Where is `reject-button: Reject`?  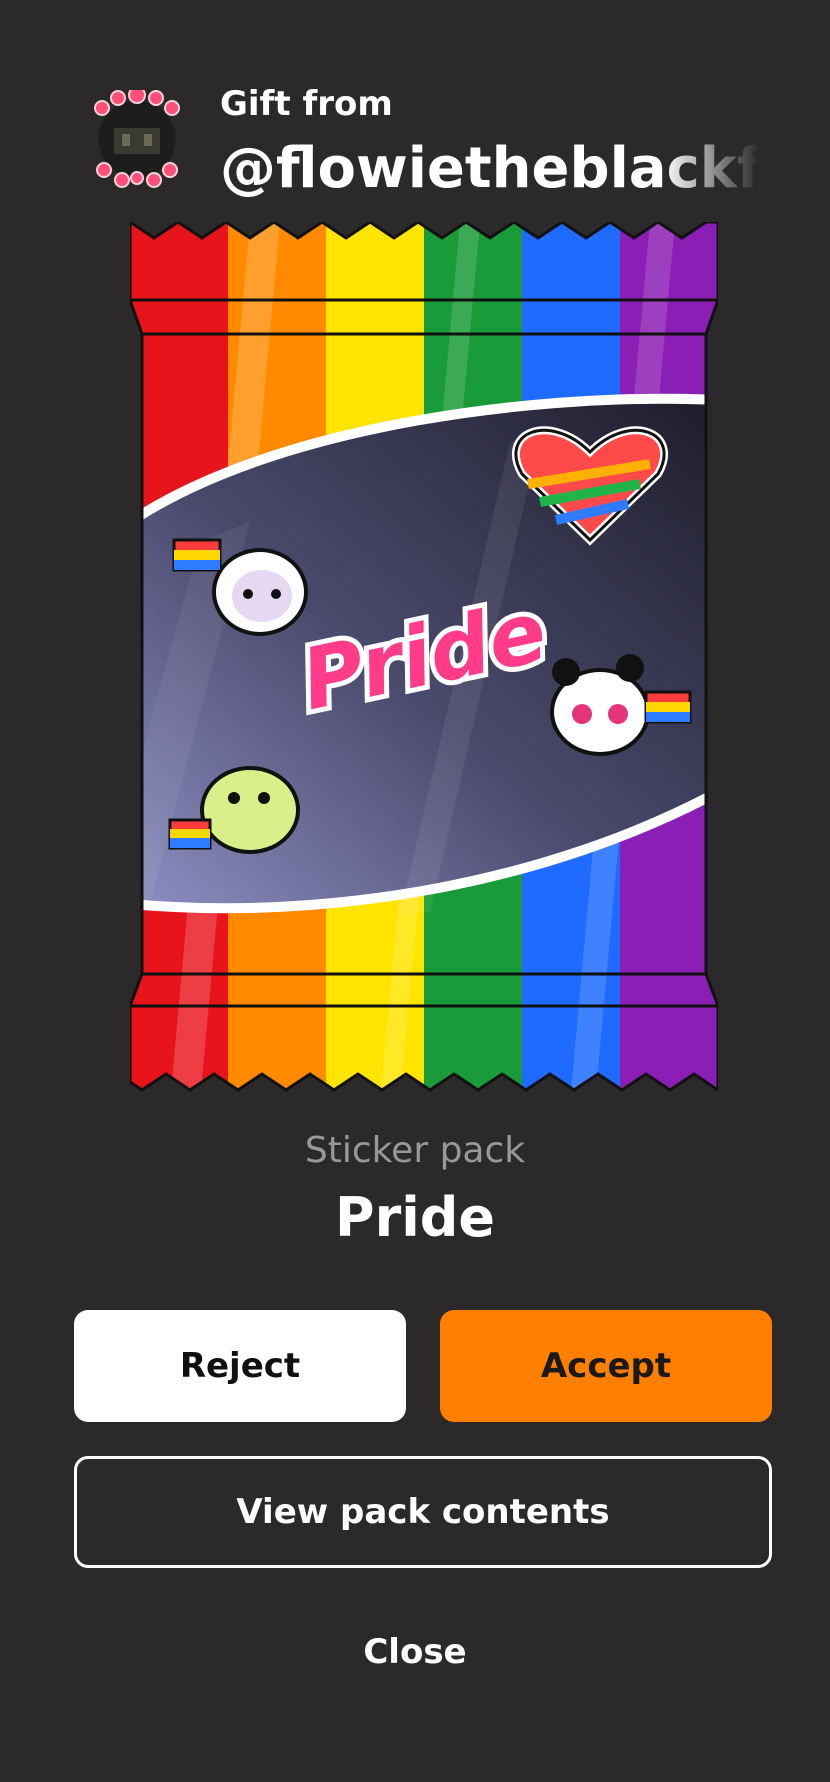
reject-button: Reject is located at coordinates (240, 1366).